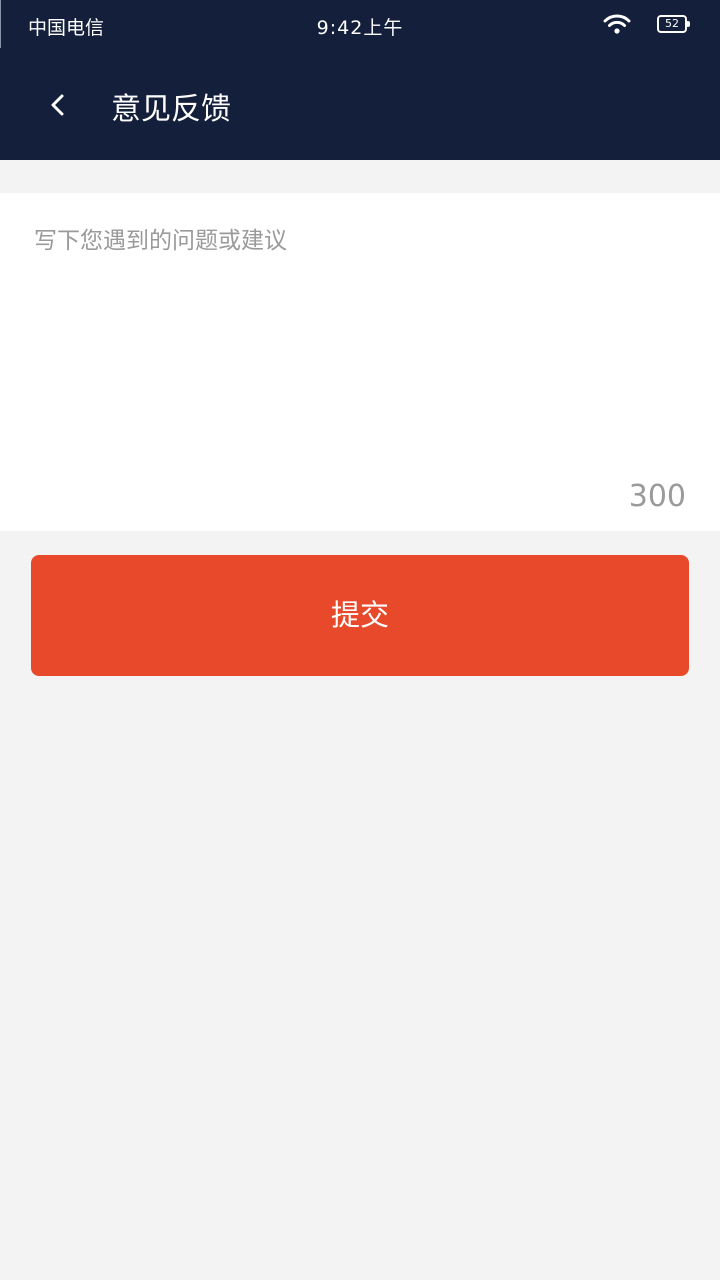 The image size is (720, 1280). What do you see at coordinates (657, 496) in the screenshot?
I see `char-counter: 300` at bounding box center [657, 496].